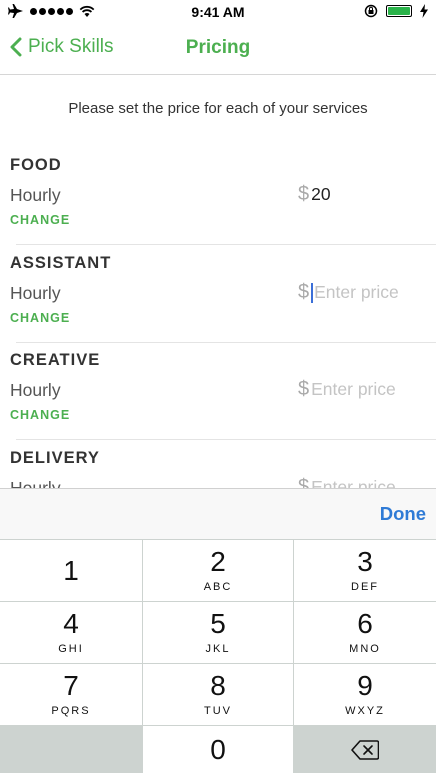  What do you see at coordinates (218, 587) in the screenshot?
I see `key-letters: ABC` at bounding box center [218, 587].